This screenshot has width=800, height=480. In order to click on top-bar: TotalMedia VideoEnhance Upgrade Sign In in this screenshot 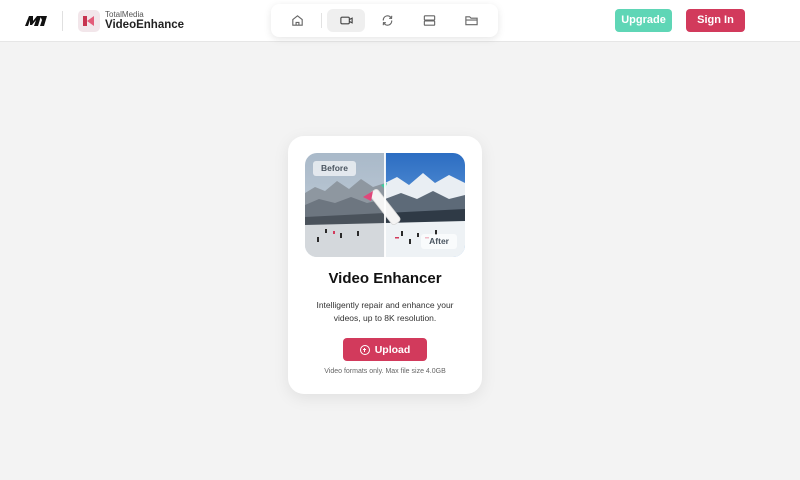, I will do `click(400, 21)`.